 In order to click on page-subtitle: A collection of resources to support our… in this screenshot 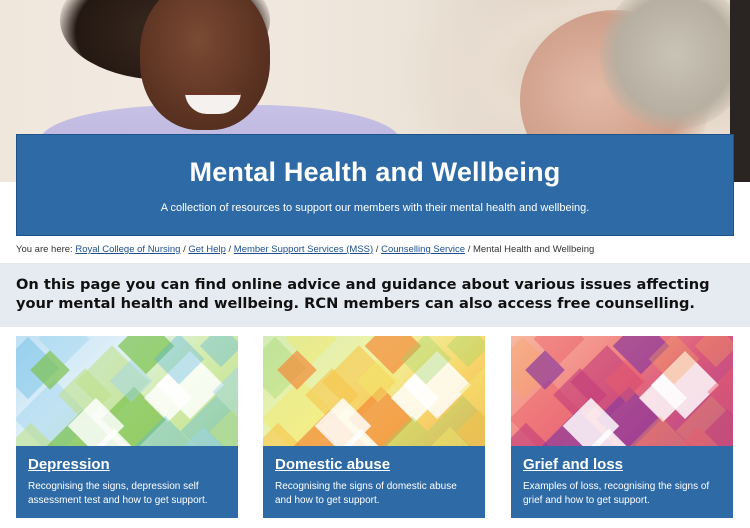, I will do `click(375, 208)`.